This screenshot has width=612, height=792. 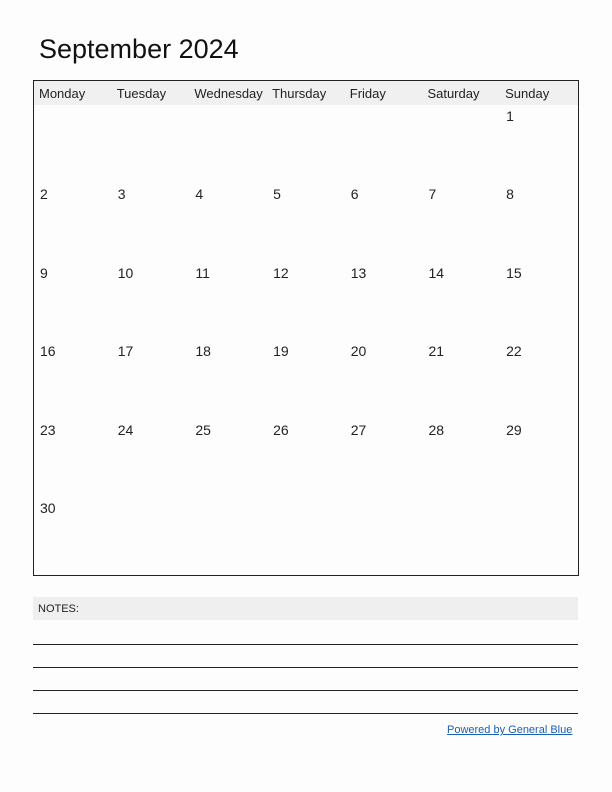 What do you see at coordinates (48, 507) in the screenshot?
I see `day-cell: 30` at bounding box center [48, 507].